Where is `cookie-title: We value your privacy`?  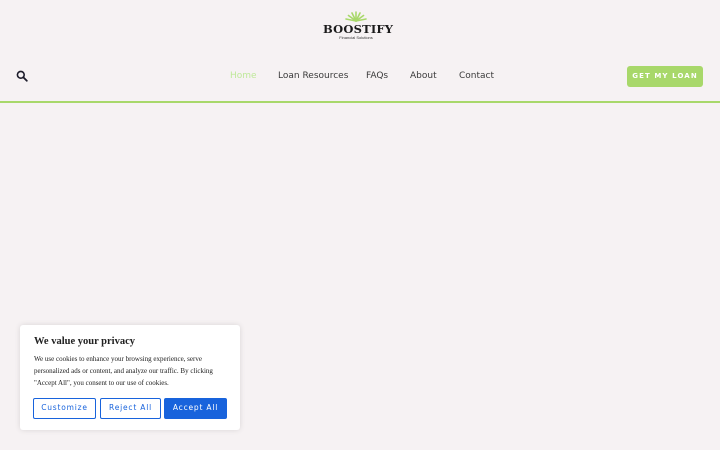 cookie-title: We value your privacy is located at coordinates (85, 341).